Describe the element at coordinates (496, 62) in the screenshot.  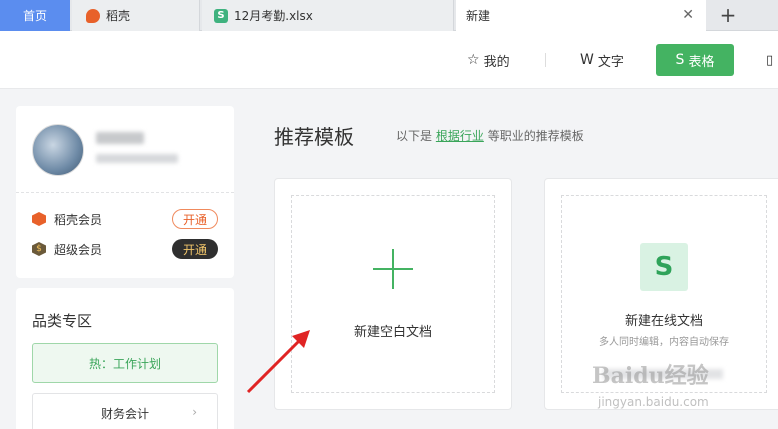
I see `mine-label: 我的` at that location.